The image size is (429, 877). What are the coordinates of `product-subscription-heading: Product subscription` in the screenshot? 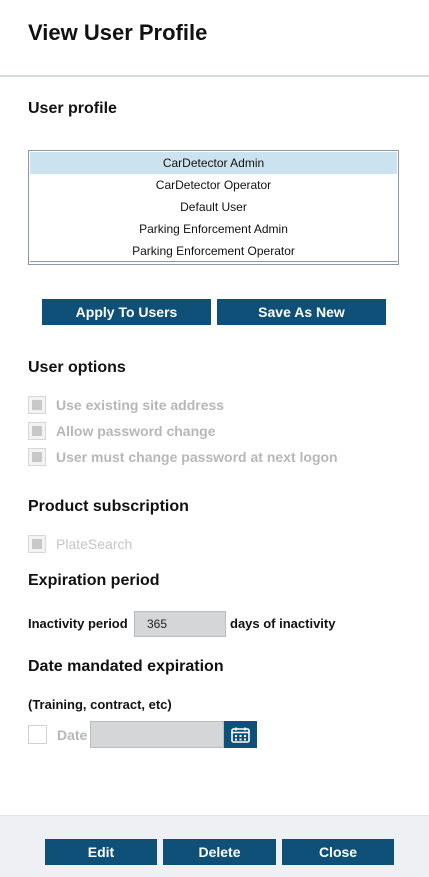 It's located at (108, 506).